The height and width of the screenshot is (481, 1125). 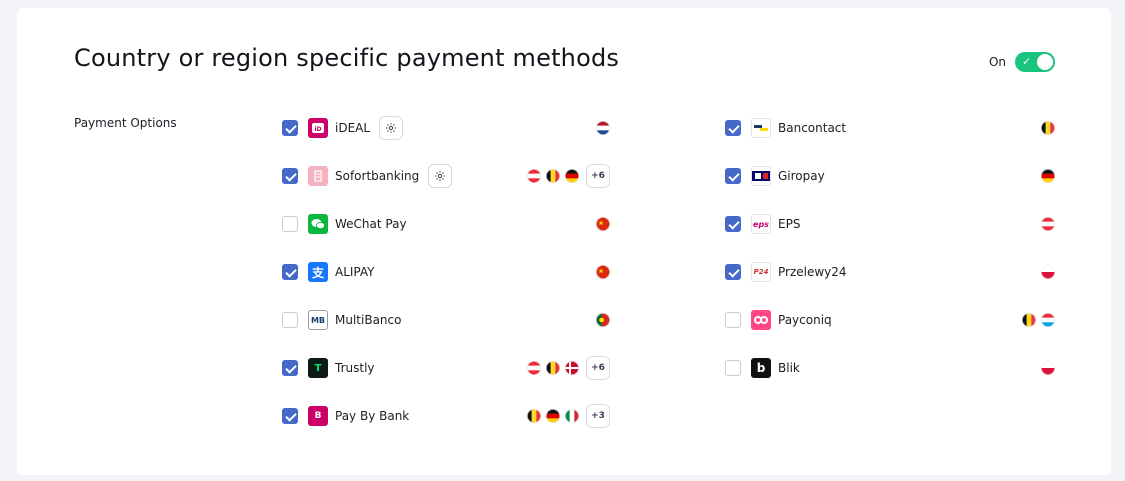 What do you see at coordinates (318, 272) in the screenshot?
I see `alipay-logo: 支` at bounding box center [318, 272].